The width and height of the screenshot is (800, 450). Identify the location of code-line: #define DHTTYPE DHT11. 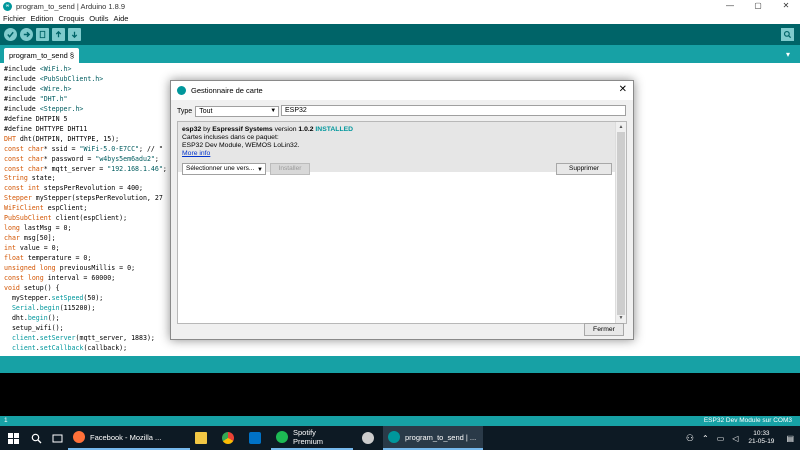
(45, 129).